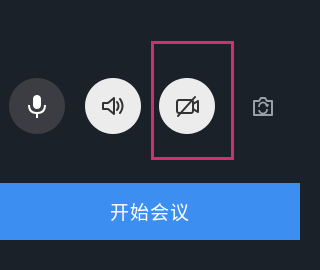 This screenshot has height=270, width=320. I want to click on speaker-button, so click(113, 106).